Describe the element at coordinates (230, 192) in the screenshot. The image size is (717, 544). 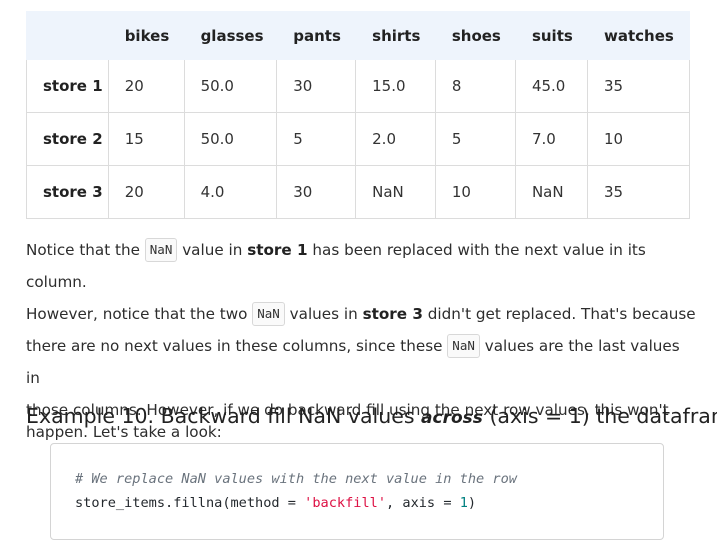
I see `table-cell: 4.0` at that location.